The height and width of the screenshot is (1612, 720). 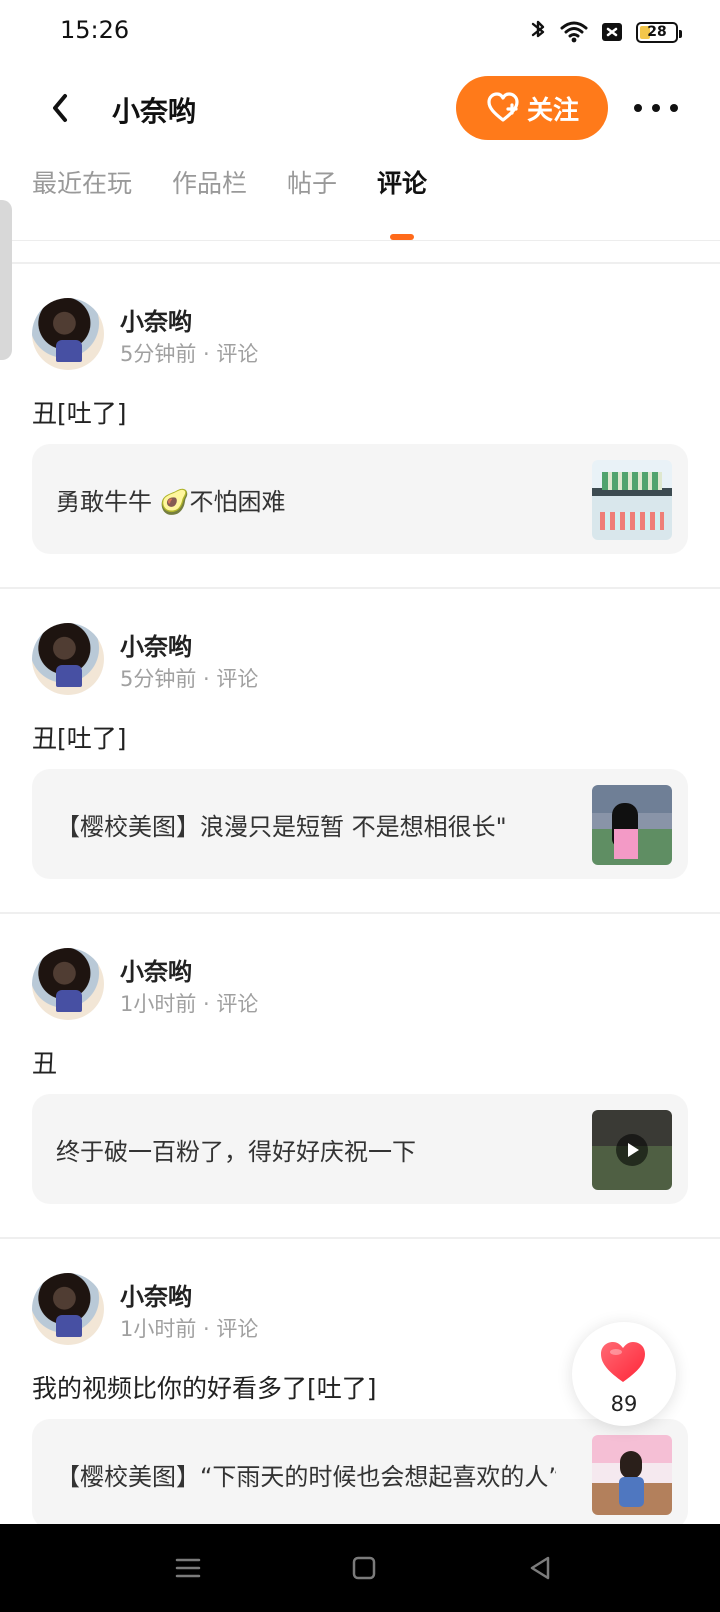 I want to click on more-options-button, so click(x=656, y=108).